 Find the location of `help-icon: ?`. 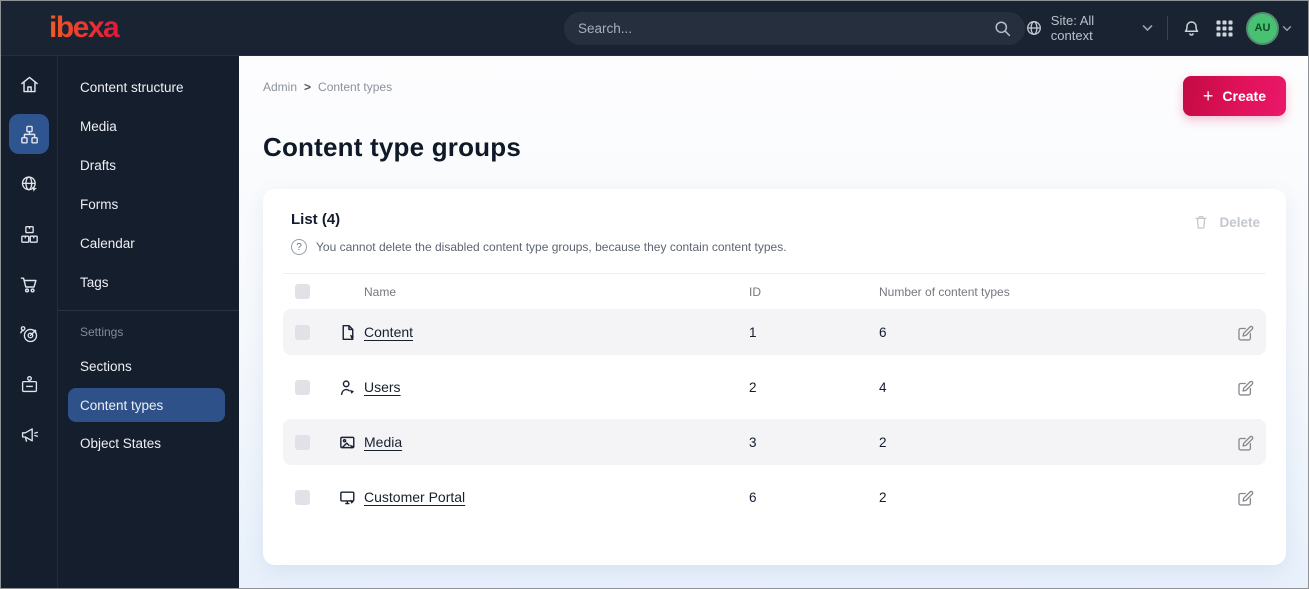

help-icon: ? is located at coordinates (299, 247).